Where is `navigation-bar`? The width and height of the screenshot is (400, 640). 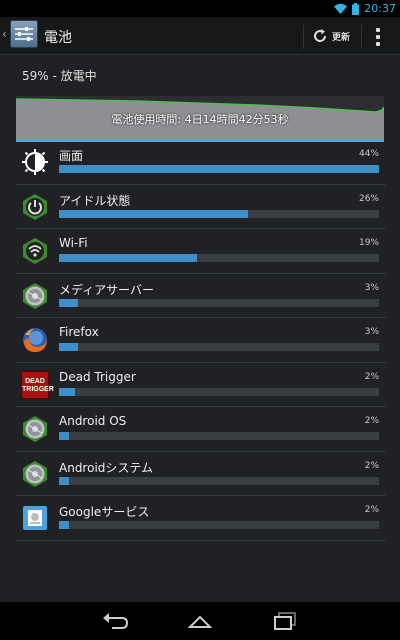
navigation-bar is located at coordinates (200, 621).